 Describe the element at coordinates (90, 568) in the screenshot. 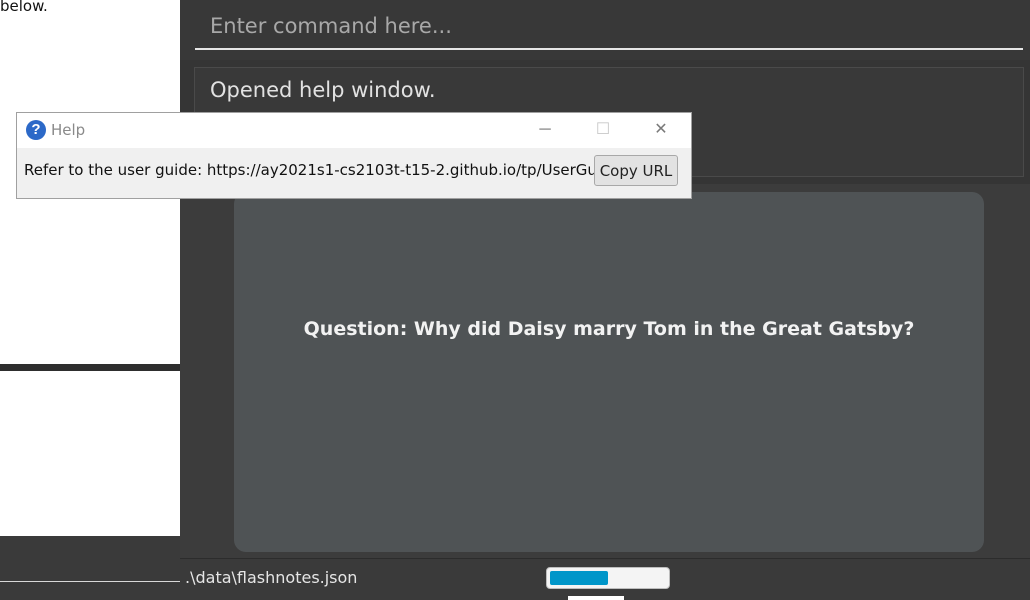

I see `left-footer` at that location.